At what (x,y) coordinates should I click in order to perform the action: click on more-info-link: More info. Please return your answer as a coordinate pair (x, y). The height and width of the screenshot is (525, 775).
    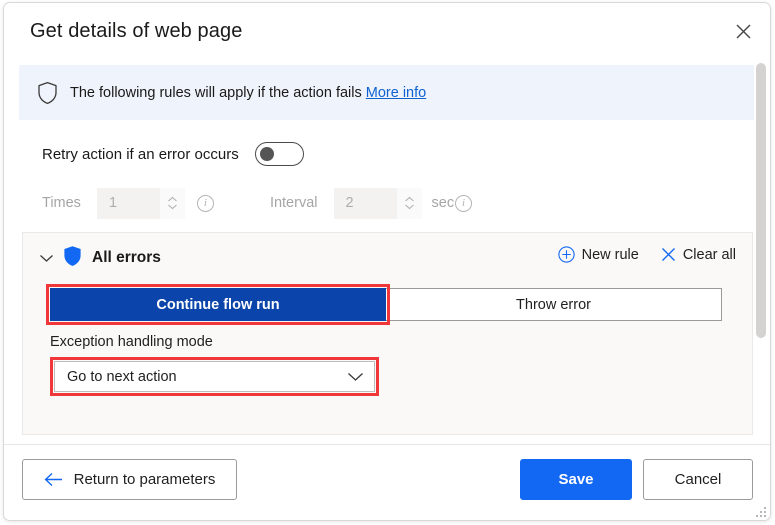
    Looking at the image, I should click on (396, 93).